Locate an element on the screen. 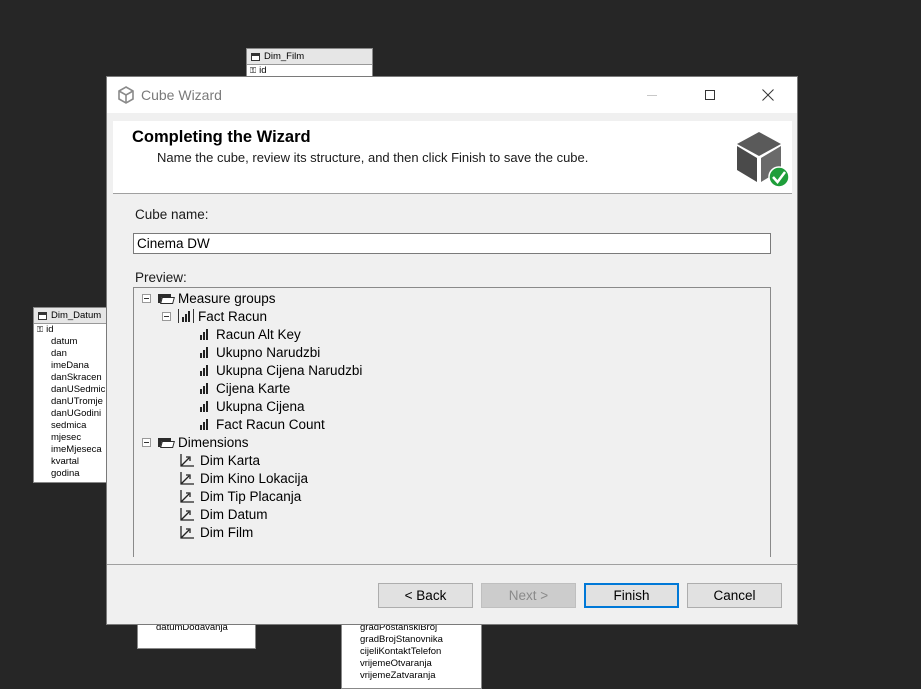  cube-icon is located at coordinates (126, 95).